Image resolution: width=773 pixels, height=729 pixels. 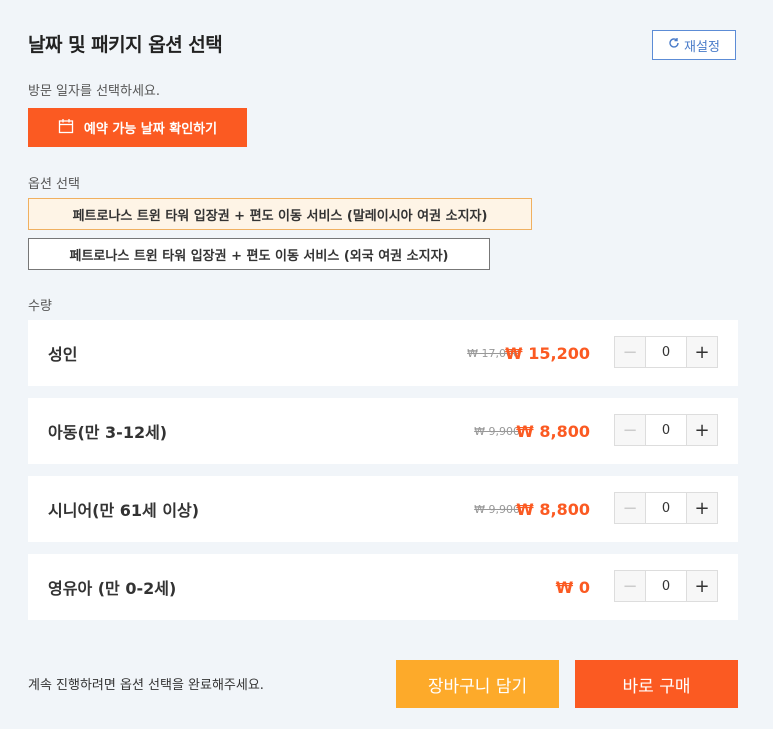 What do you see at coordinates (656, 684) in the screenshot?
I see `buy-now-button: 바로 구매` at bounding box center [656, 684].